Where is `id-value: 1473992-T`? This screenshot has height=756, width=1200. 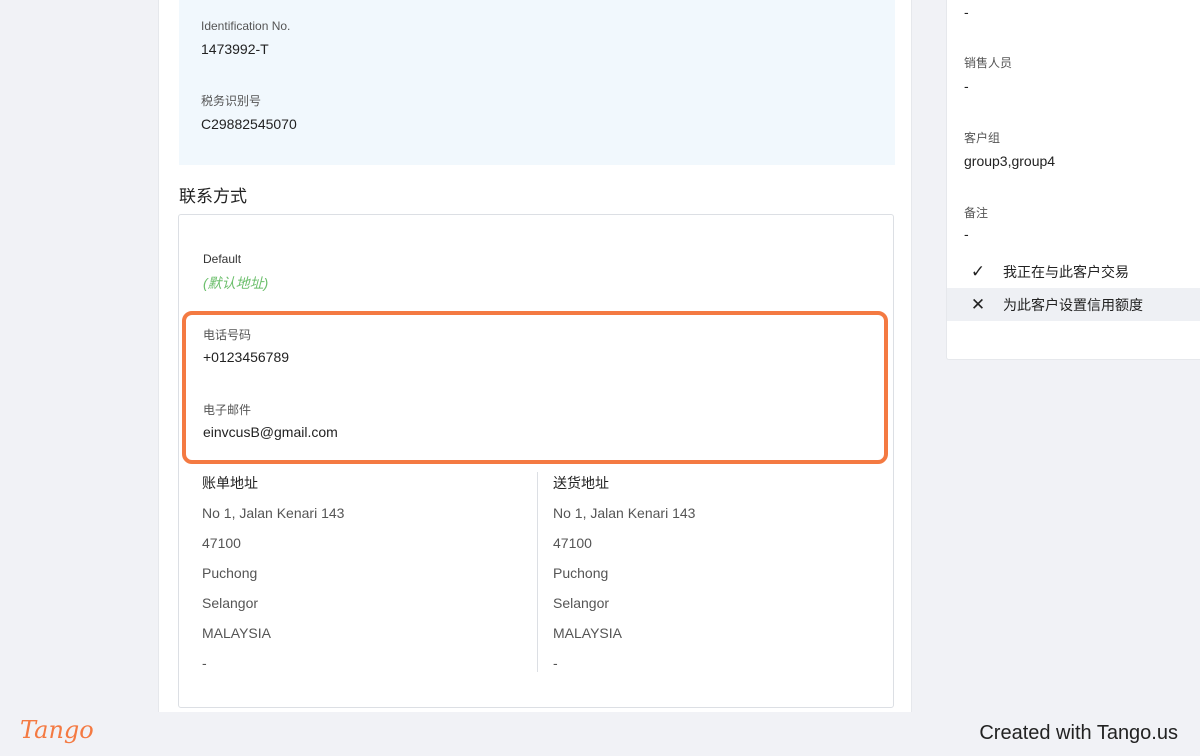 id-value: 1473992-T is located at coordinates (235, 49).